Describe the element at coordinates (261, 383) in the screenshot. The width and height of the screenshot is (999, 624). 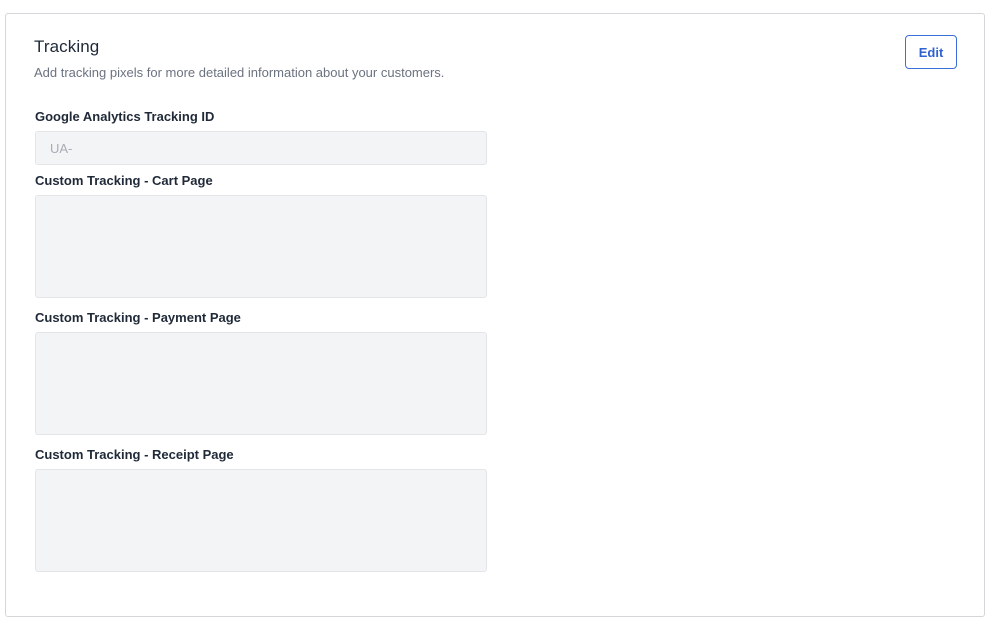
I see `payment-page-tracking-textarea` at that location.